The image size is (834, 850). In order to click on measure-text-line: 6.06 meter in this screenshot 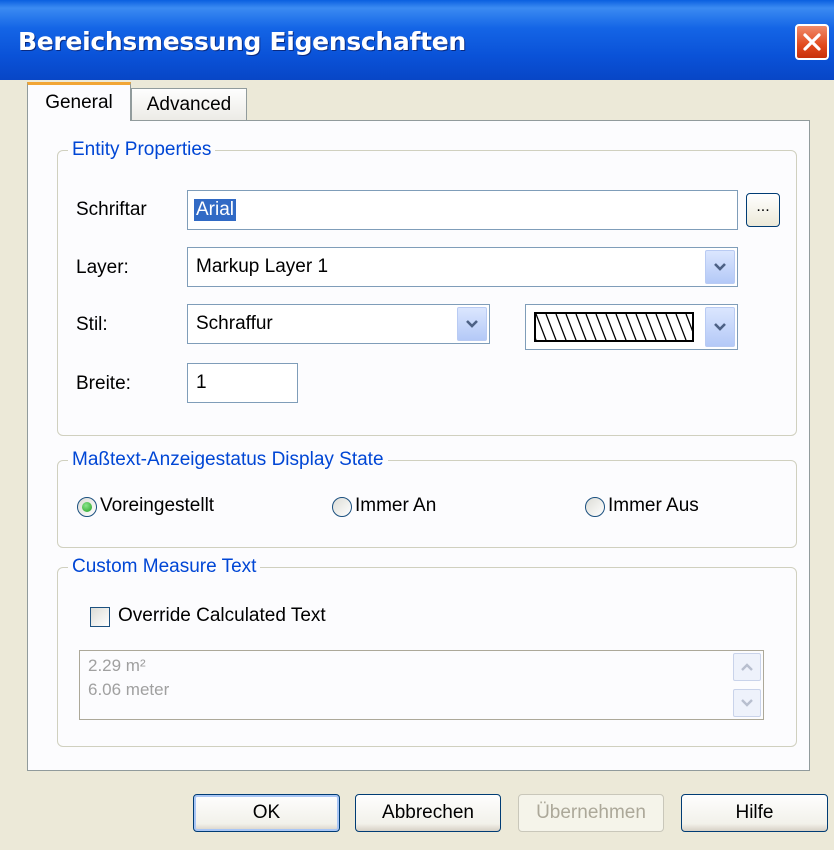, I will do `click(129, 689)`.